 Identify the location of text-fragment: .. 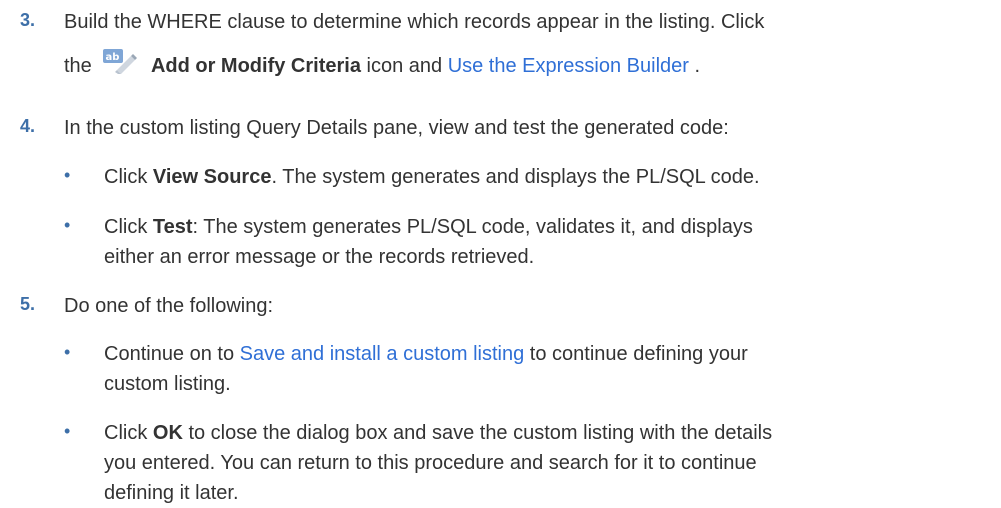
(694, 66).